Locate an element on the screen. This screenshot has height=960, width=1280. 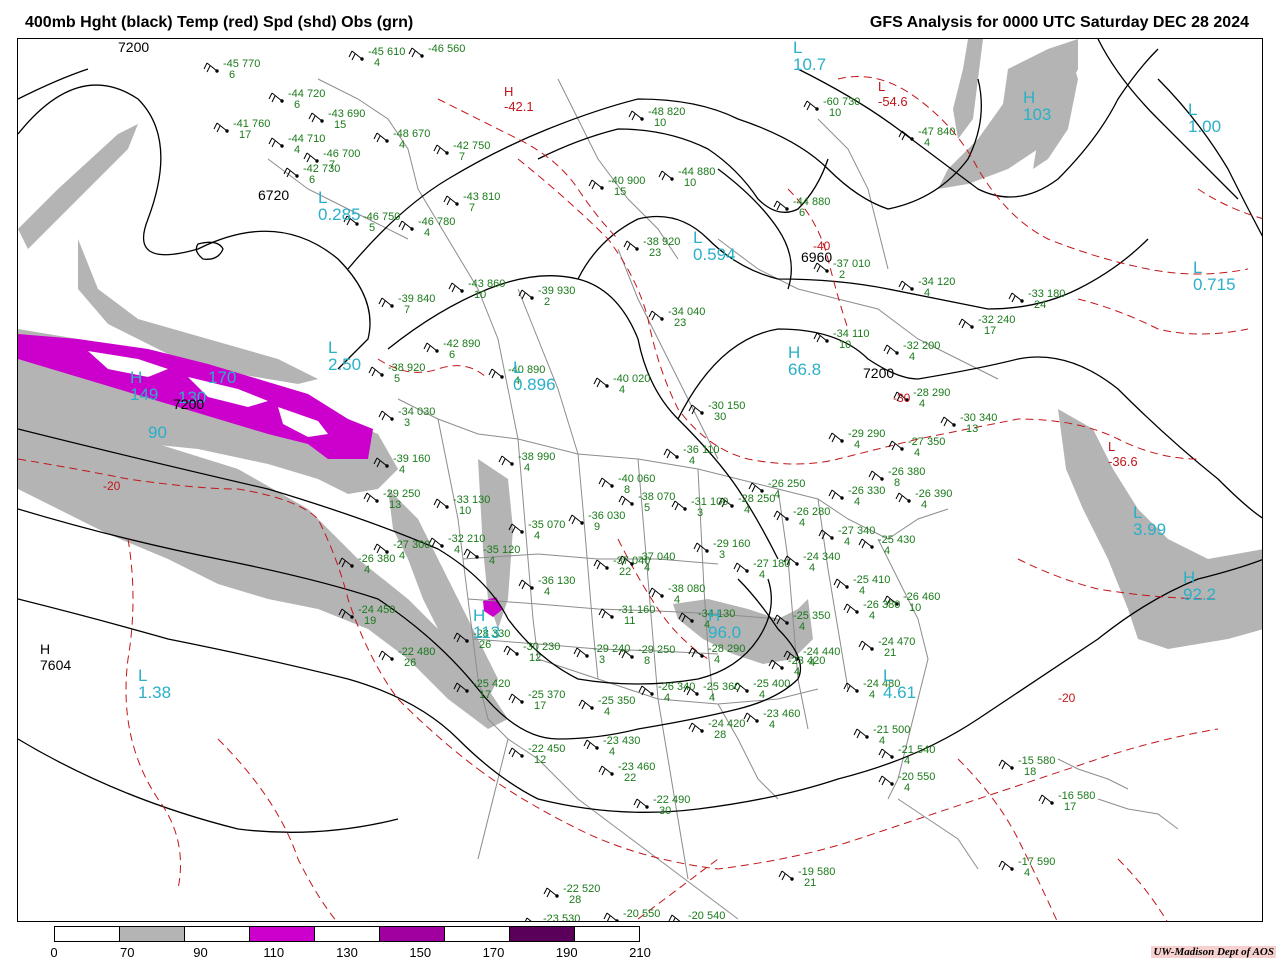
station-observation: -20 550 4 is located at coordinates (916, 783).